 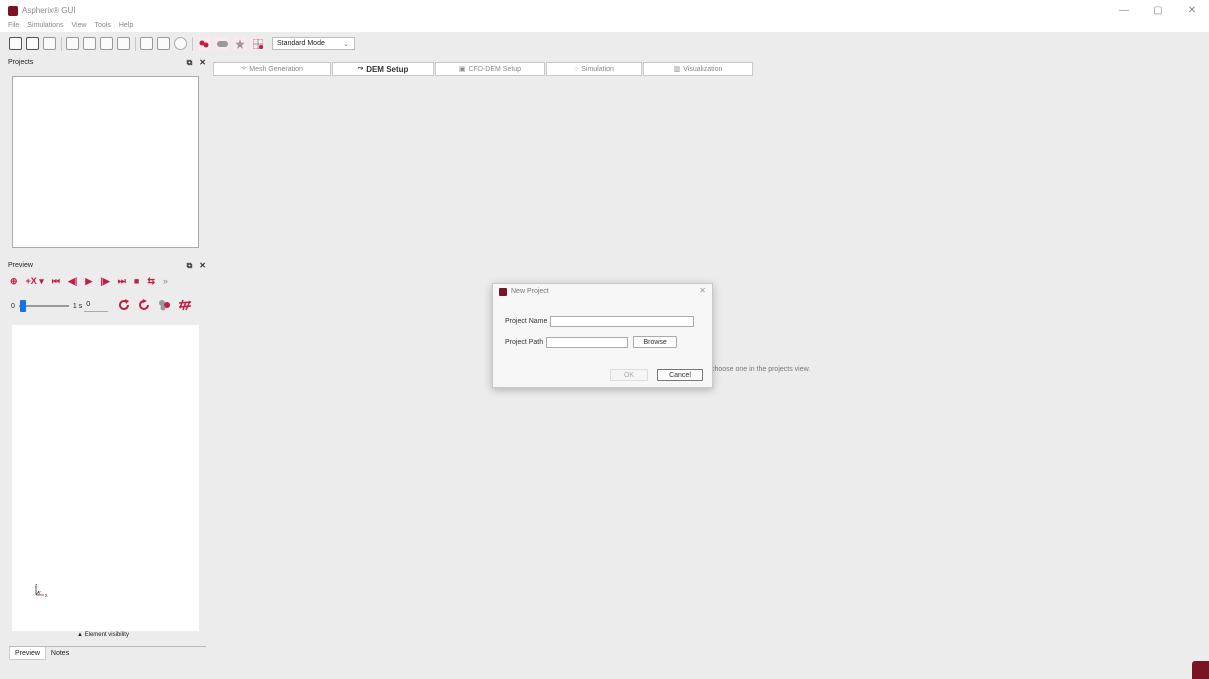 I want to click on project-path-input, so click(x=587, y=342).